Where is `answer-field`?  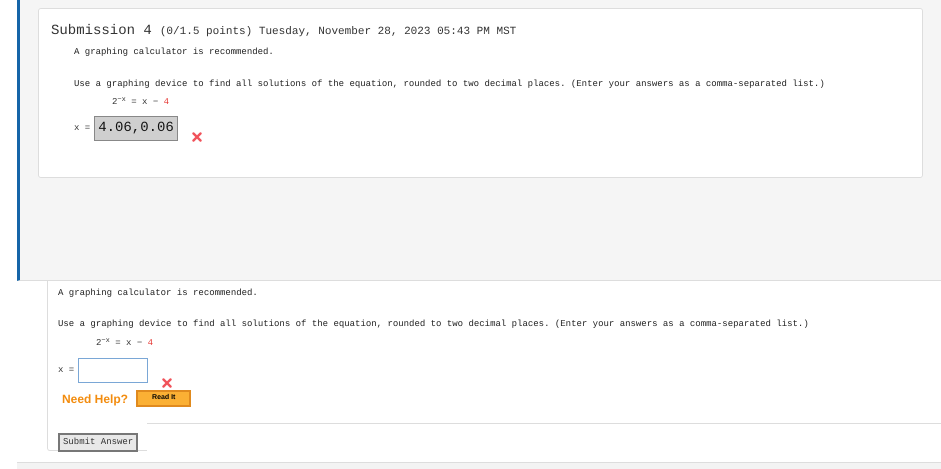 answer-field is located at coordinates (113, 370).